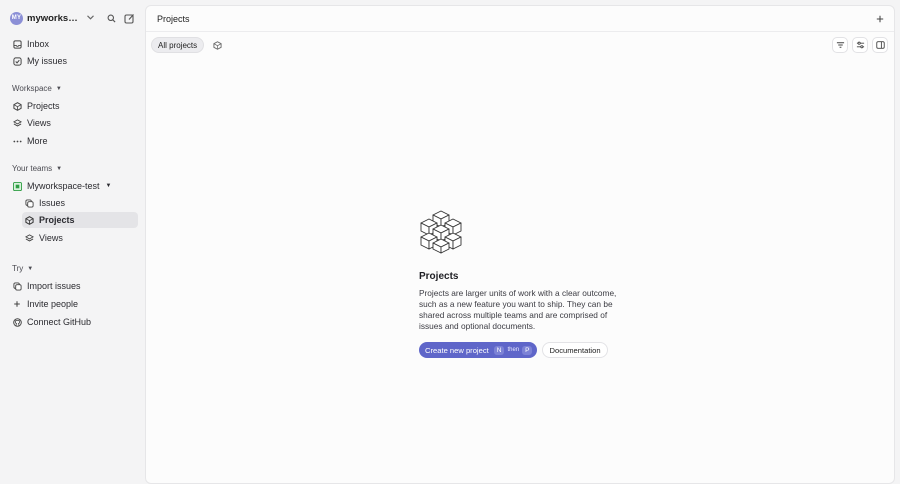 The width and height of the screenshot is (900, 484). I want to click on sidebar-item-import-issues: Import issues, so click(75, 286).